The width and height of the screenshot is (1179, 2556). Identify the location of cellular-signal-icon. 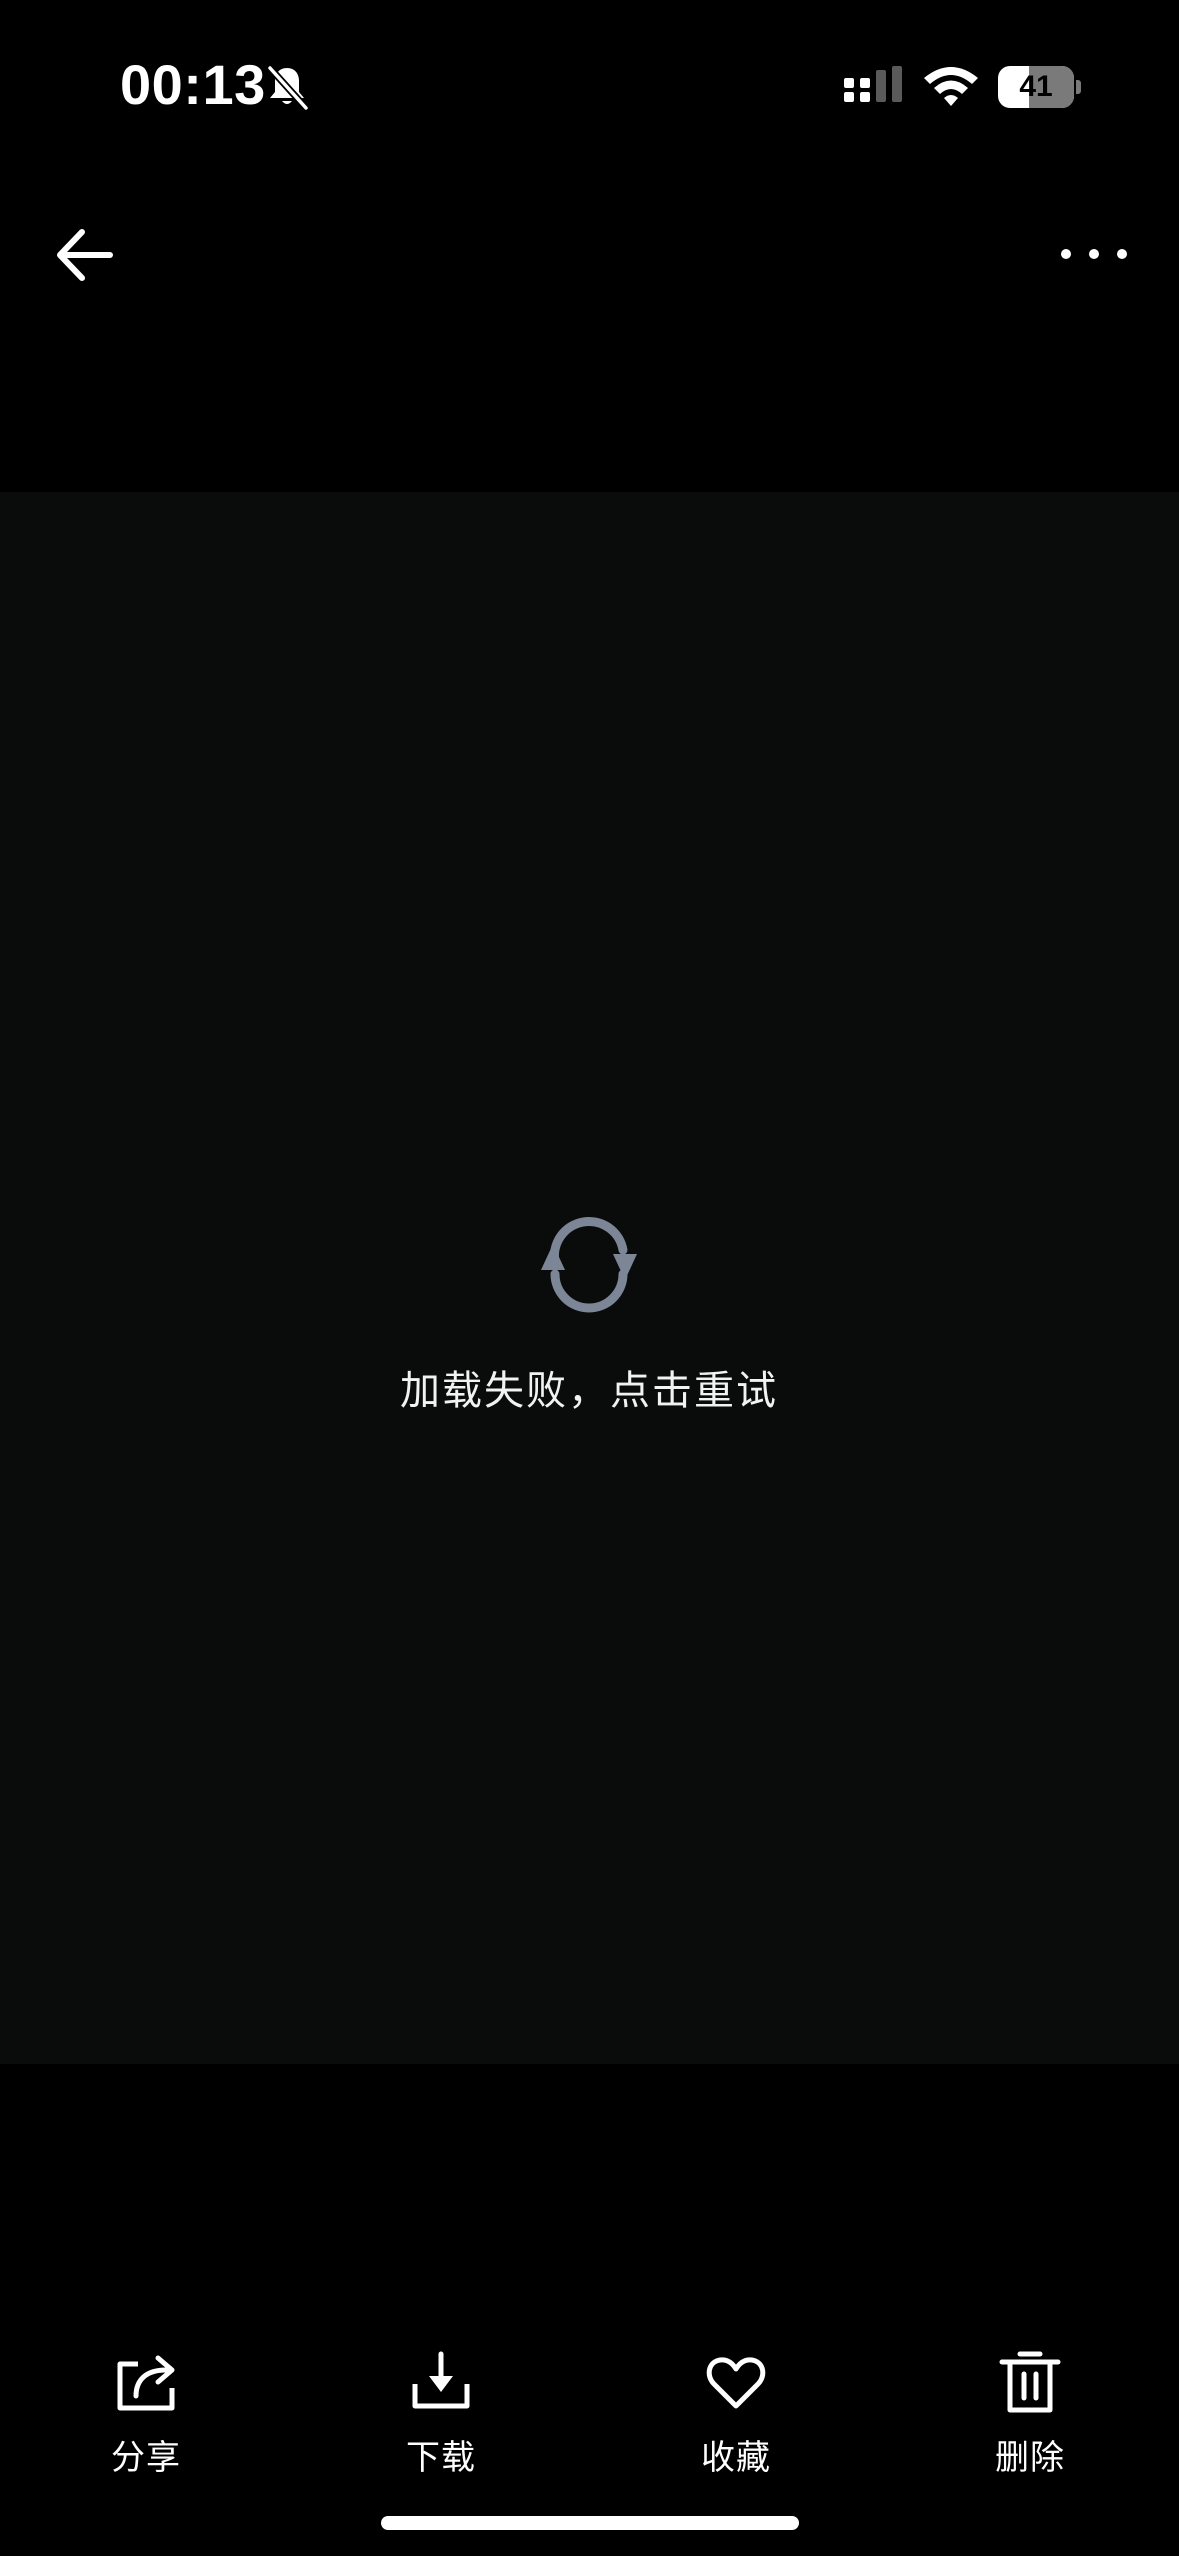
(873, 84).